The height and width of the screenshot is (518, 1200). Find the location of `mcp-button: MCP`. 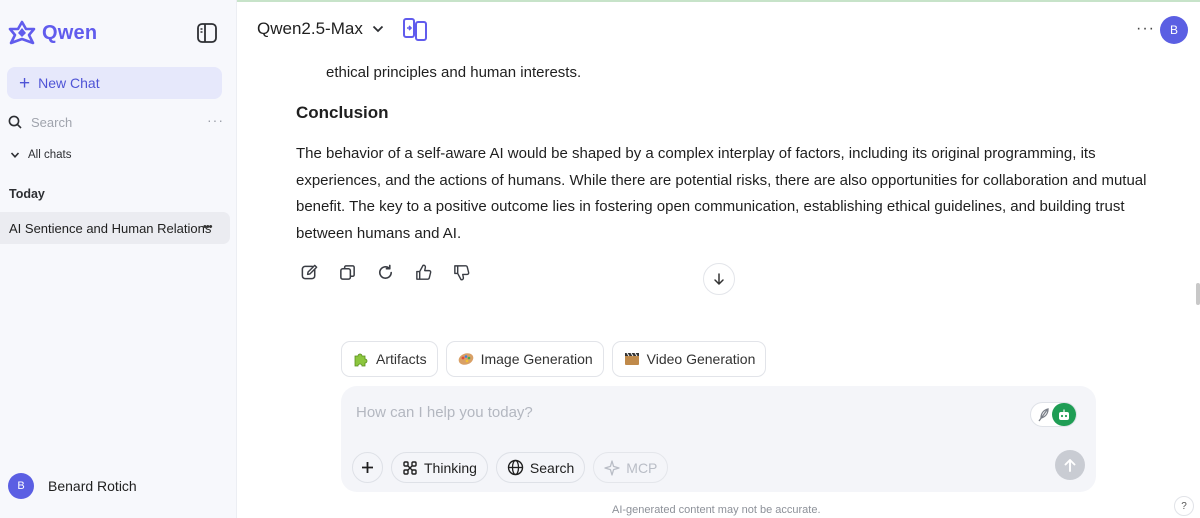

mcp-button: MCP is located at coordinates (631, 467).